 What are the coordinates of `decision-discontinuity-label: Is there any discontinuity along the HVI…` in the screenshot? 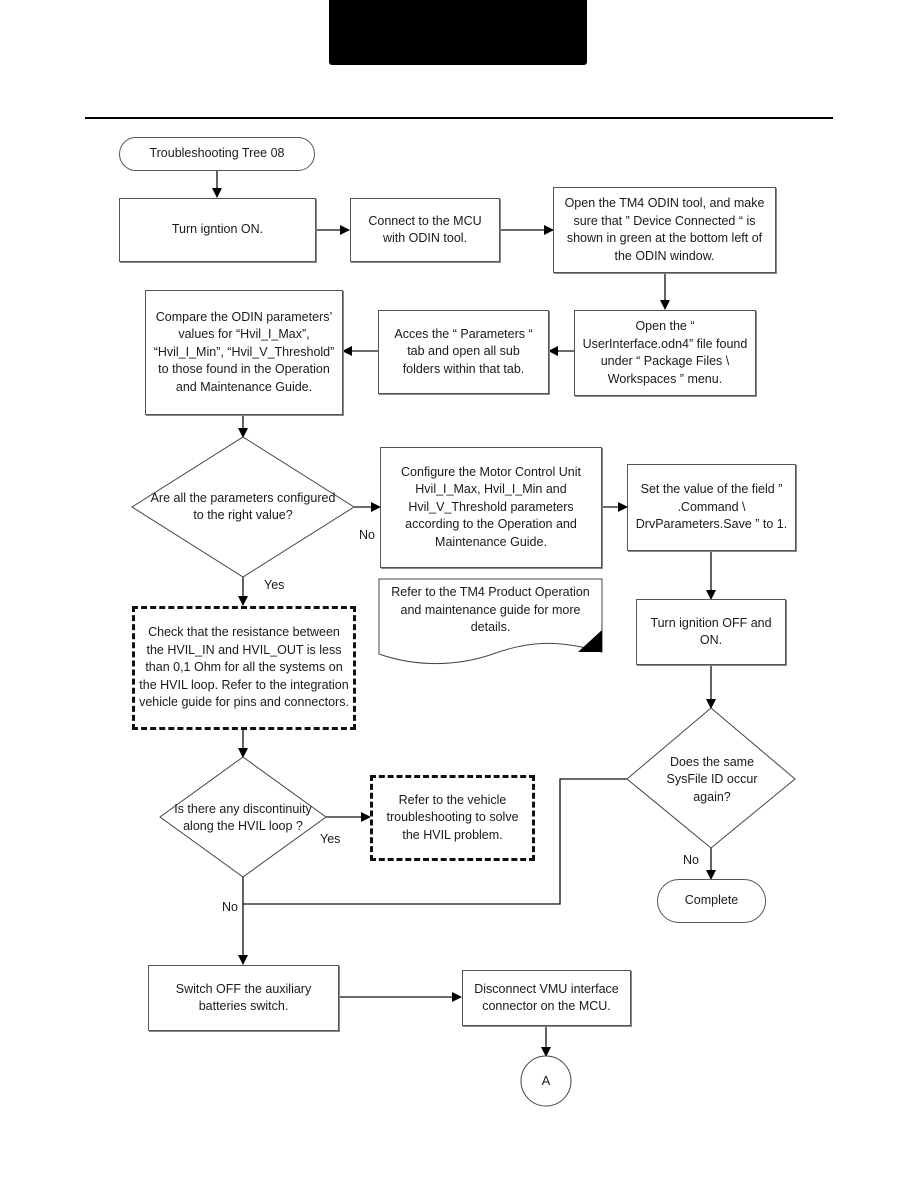 It's located at (243, 817).